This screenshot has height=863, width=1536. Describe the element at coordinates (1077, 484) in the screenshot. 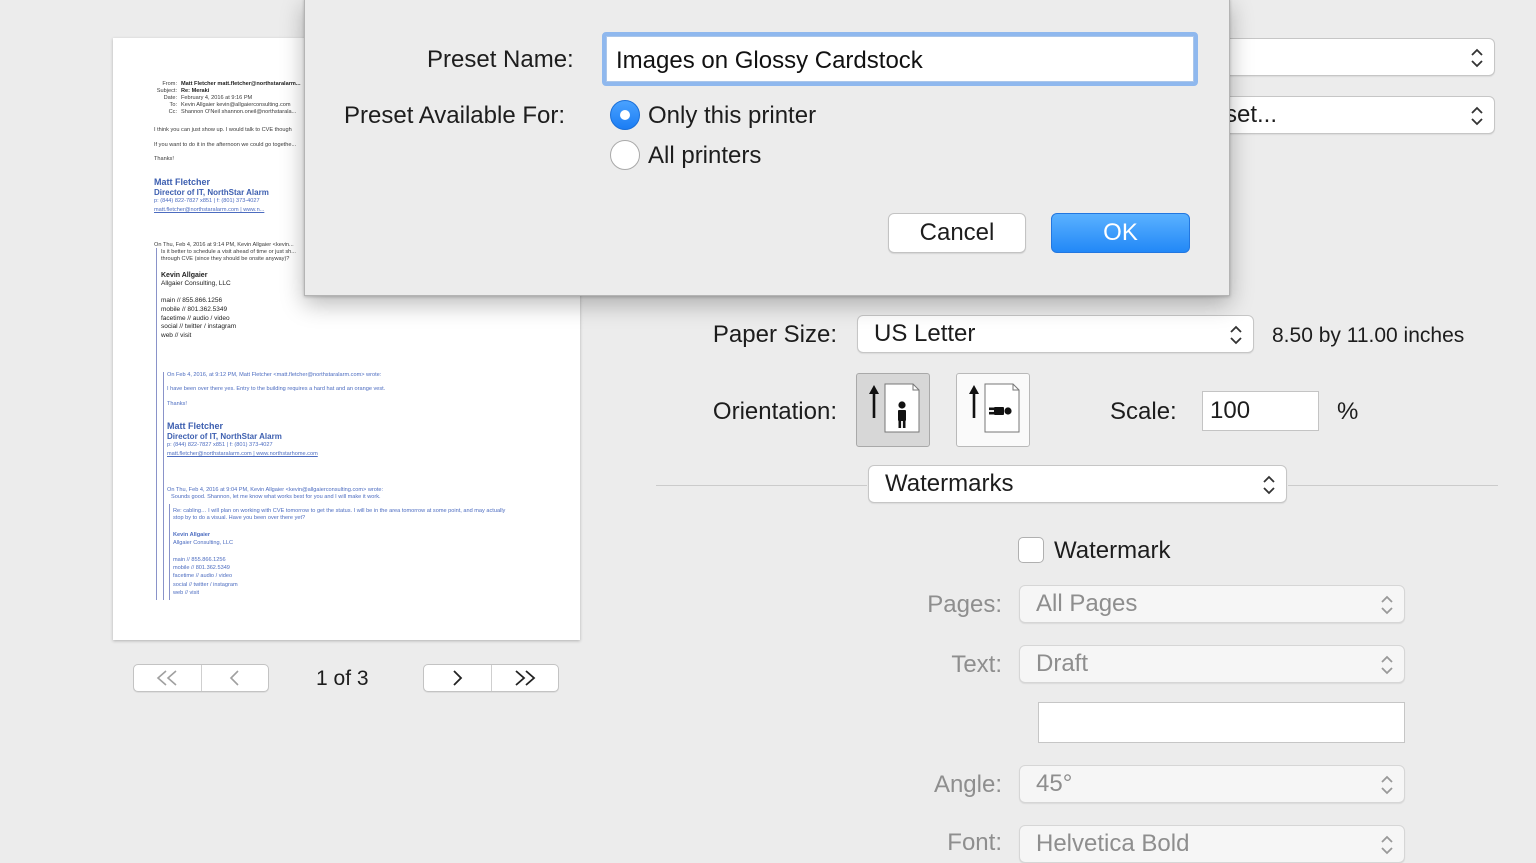

I see `settings-section-popup: Watermarks` at that location.